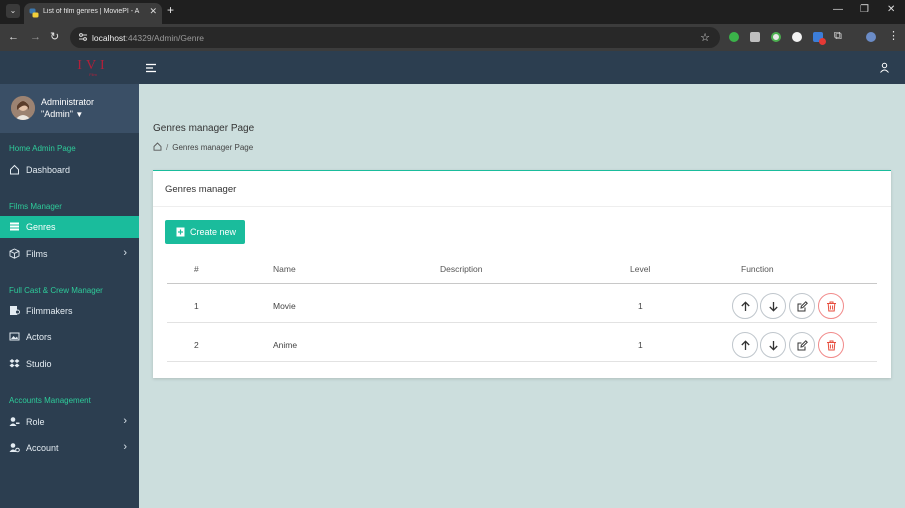  What do you see at coordinates (151, 68) in the screenshot?
I see `menu-toggle-icon` at bounding box center [151, 68].